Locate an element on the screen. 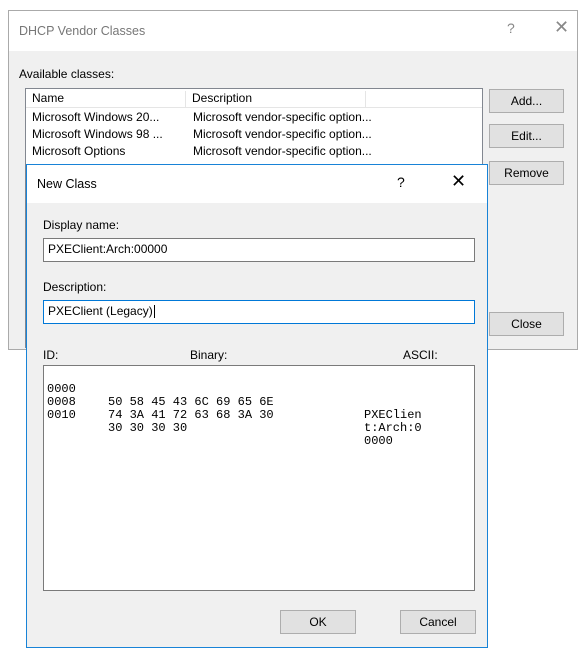 Image resolution: width=587 pixels, height=648 pixels. hex-offset: 0010 is located at coordinates (61, 415).